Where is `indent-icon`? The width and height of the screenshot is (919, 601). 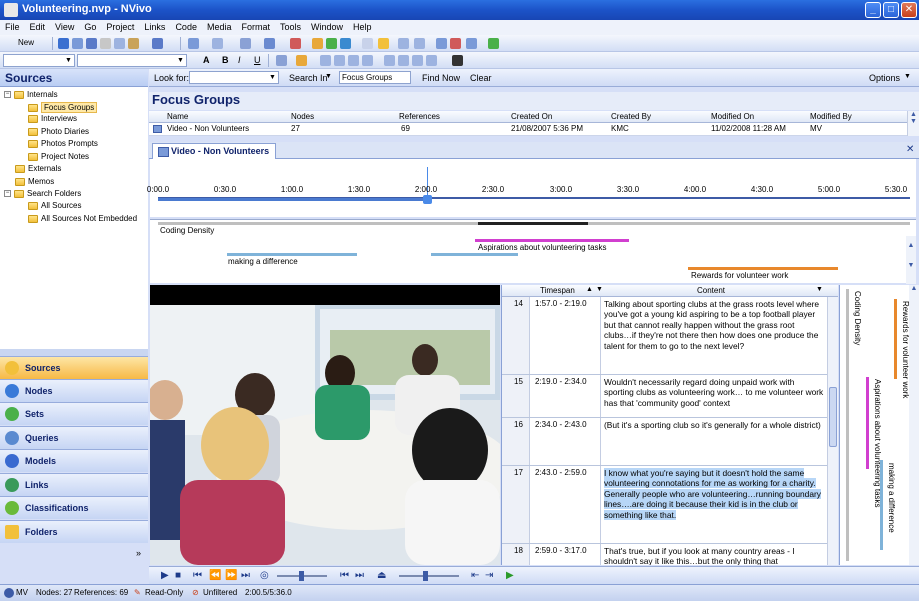 indent-icon is located at coordinates (389, 60).